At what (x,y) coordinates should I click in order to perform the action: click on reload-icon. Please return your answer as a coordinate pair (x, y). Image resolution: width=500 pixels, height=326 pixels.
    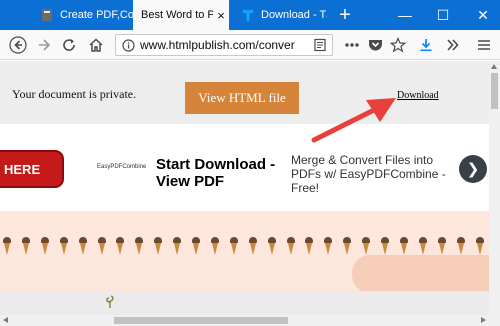
    Looking at the image, I should click on (69, 45).